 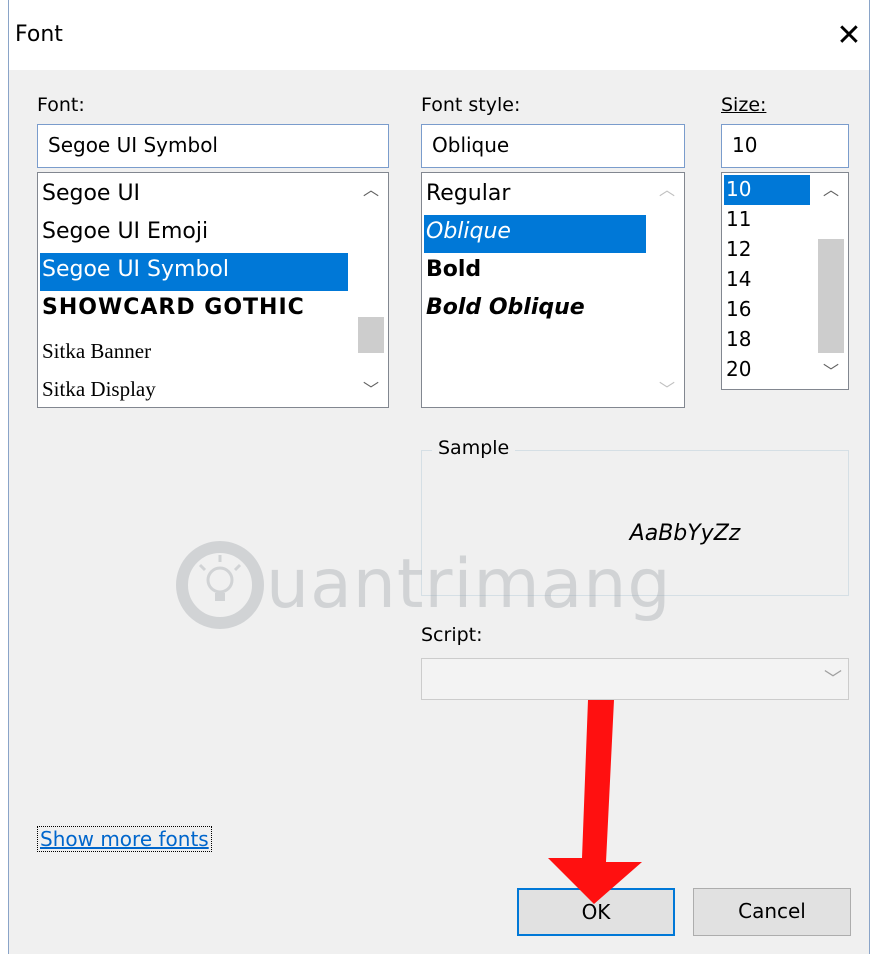 What do you see at coordinates (635, 516) in the screenshot?
I see `sample-group: Sample AaBbYyZz` at bounding box center [635, 516].